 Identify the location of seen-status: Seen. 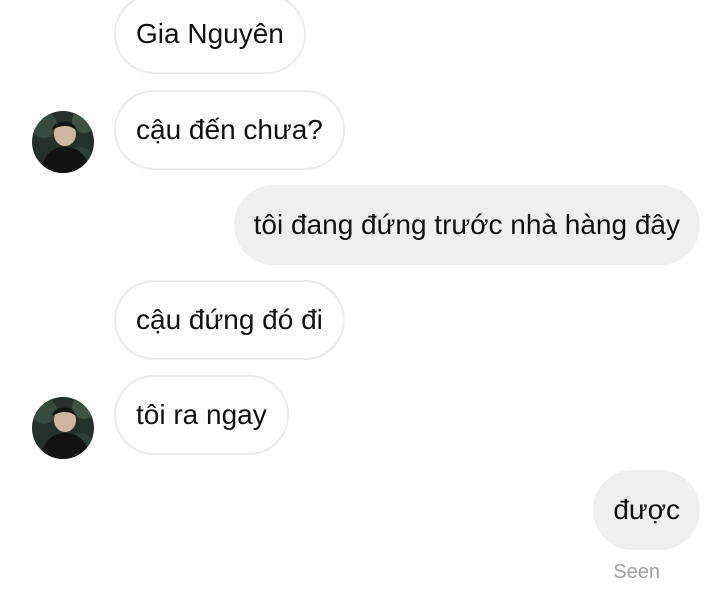
(636, 572).